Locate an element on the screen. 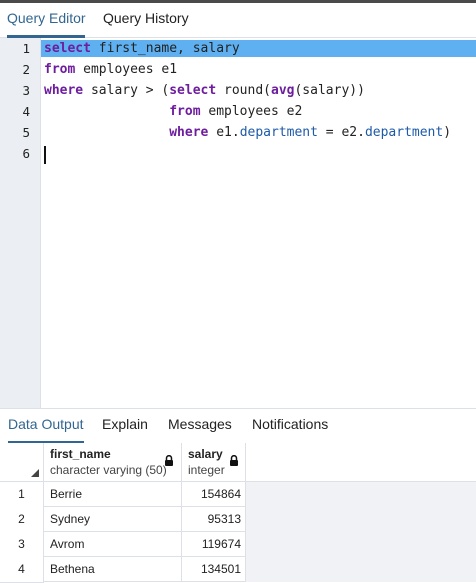  sql-text: = e2. is located at coordinates (341, 132).